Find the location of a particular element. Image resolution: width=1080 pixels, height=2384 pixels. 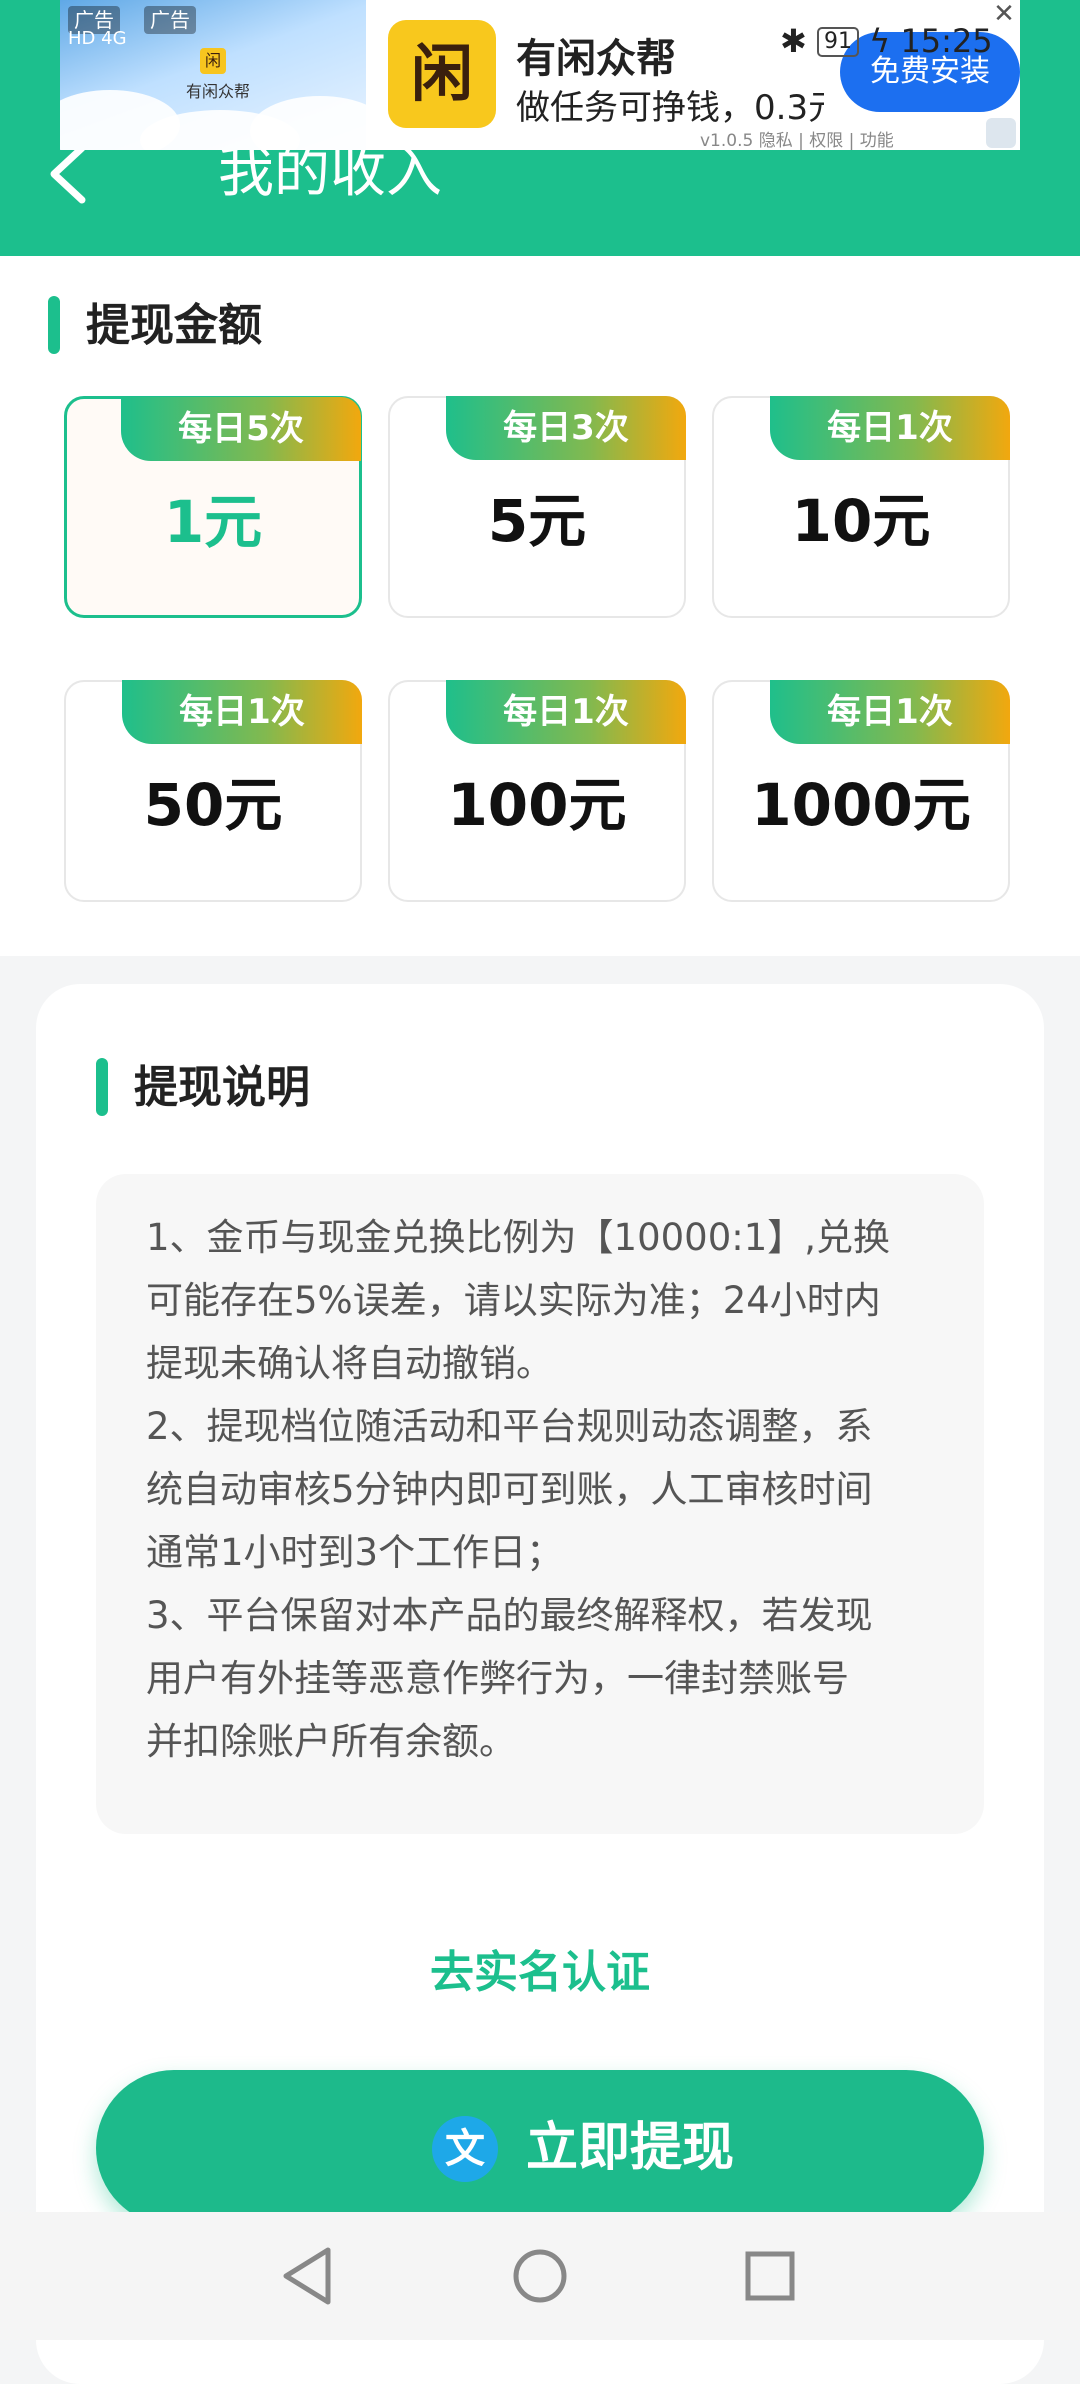

ad-thumb-logo: 闲 is located at coordinates (213, 61).